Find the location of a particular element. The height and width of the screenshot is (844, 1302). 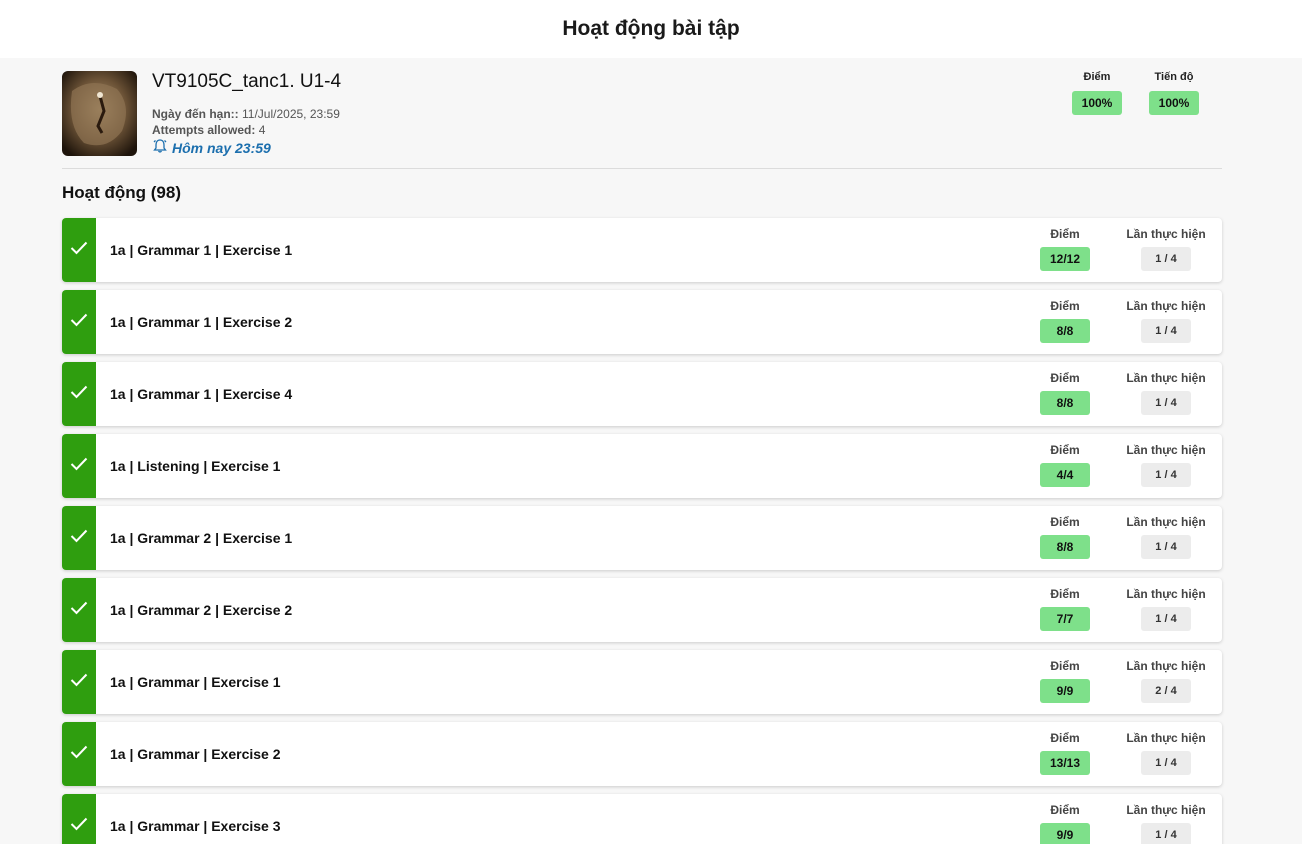

due-label: Ngày đến hạn:: is located at coordinates (195, 114).